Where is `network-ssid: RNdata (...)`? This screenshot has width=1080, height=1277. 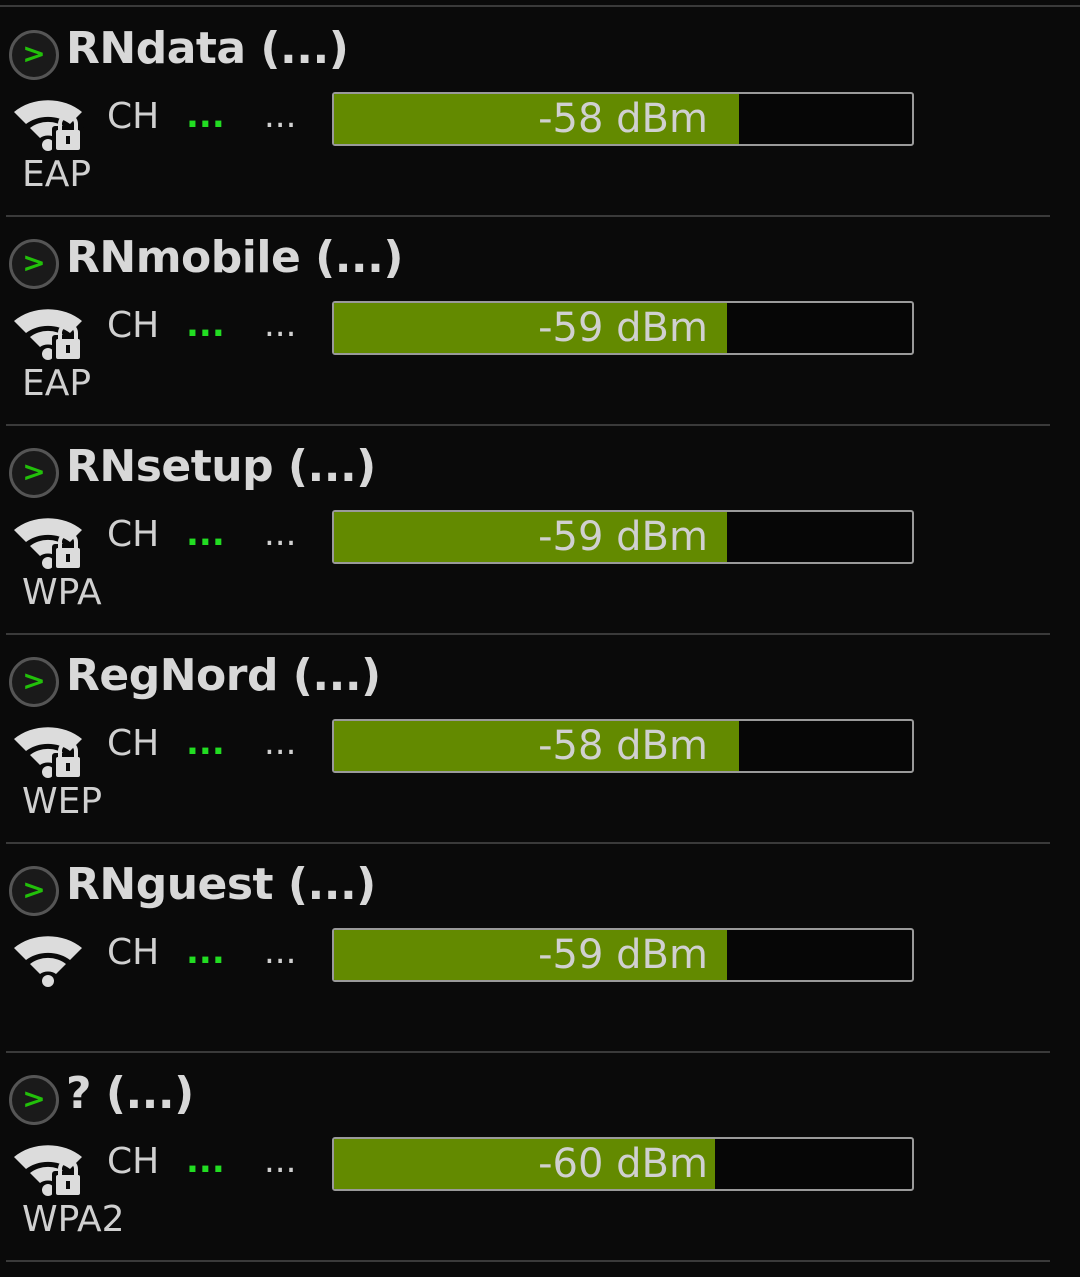
network-ssid: RNdata (...) is located at coordinates (207, 48).